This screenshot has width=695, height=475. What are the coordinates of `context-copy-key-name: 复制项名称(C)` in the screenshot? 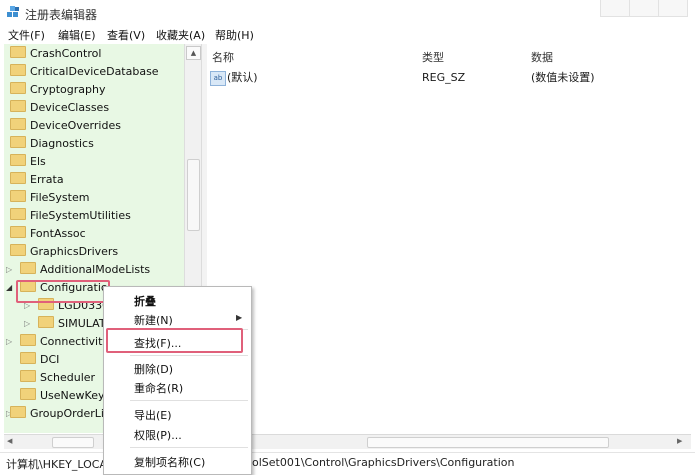 It's located at (169, 462).